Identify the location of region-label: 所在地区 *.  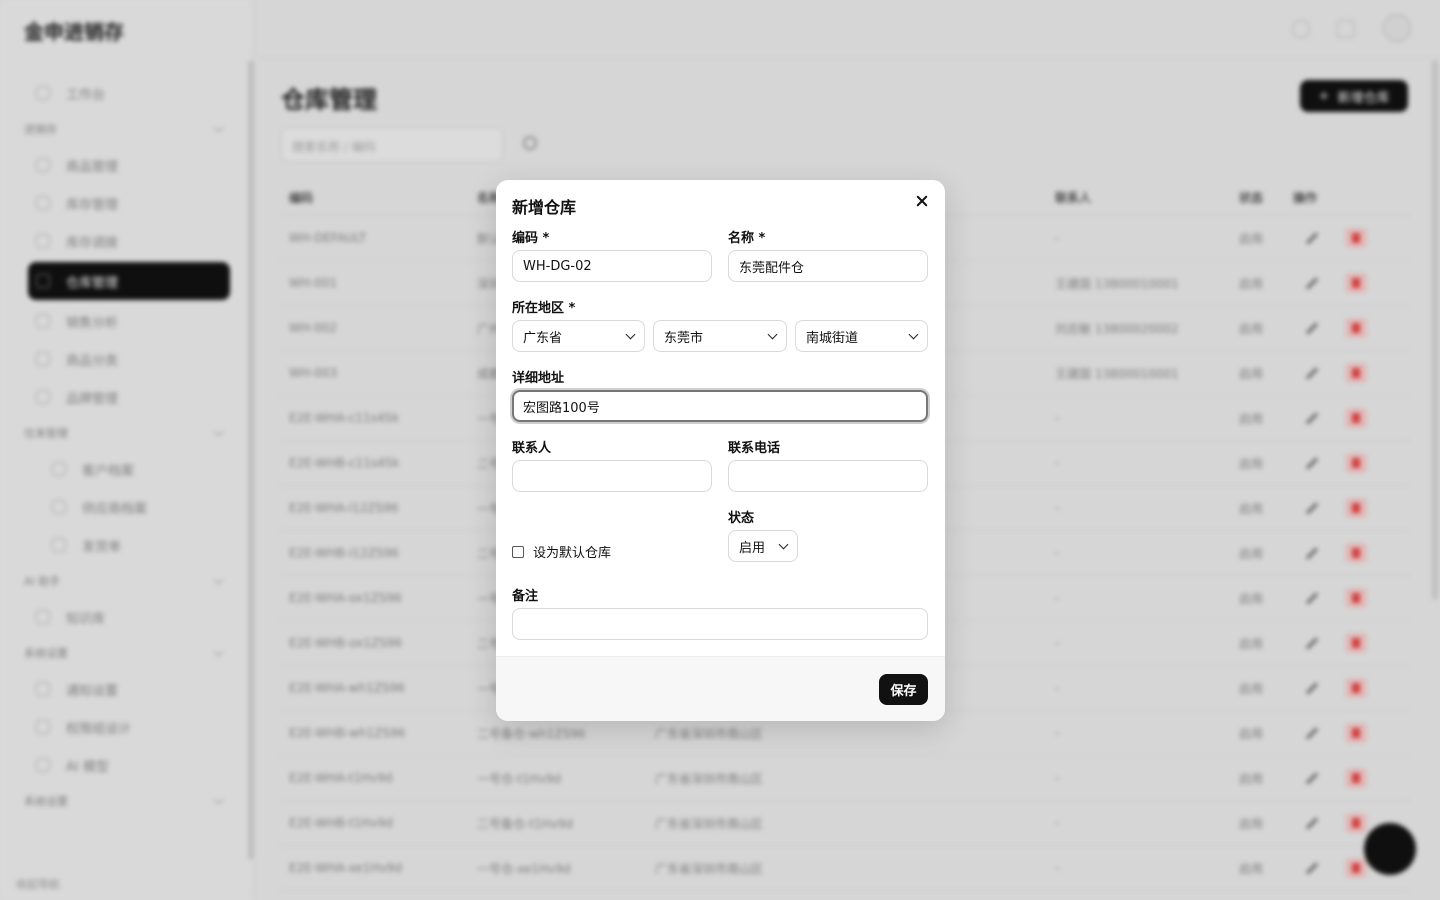
(544, 308).